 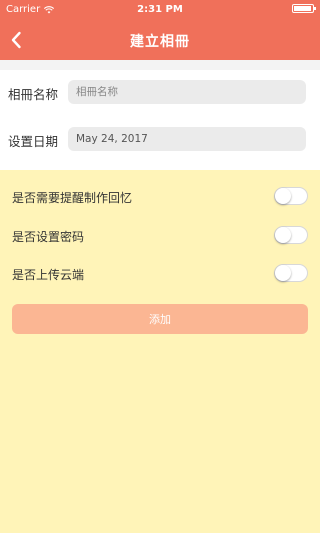 What do you see at coordinates (48, 275) in the screenshot?
I see `option-cloud-label: 是否上传云端` at bounding box center [48, 275].